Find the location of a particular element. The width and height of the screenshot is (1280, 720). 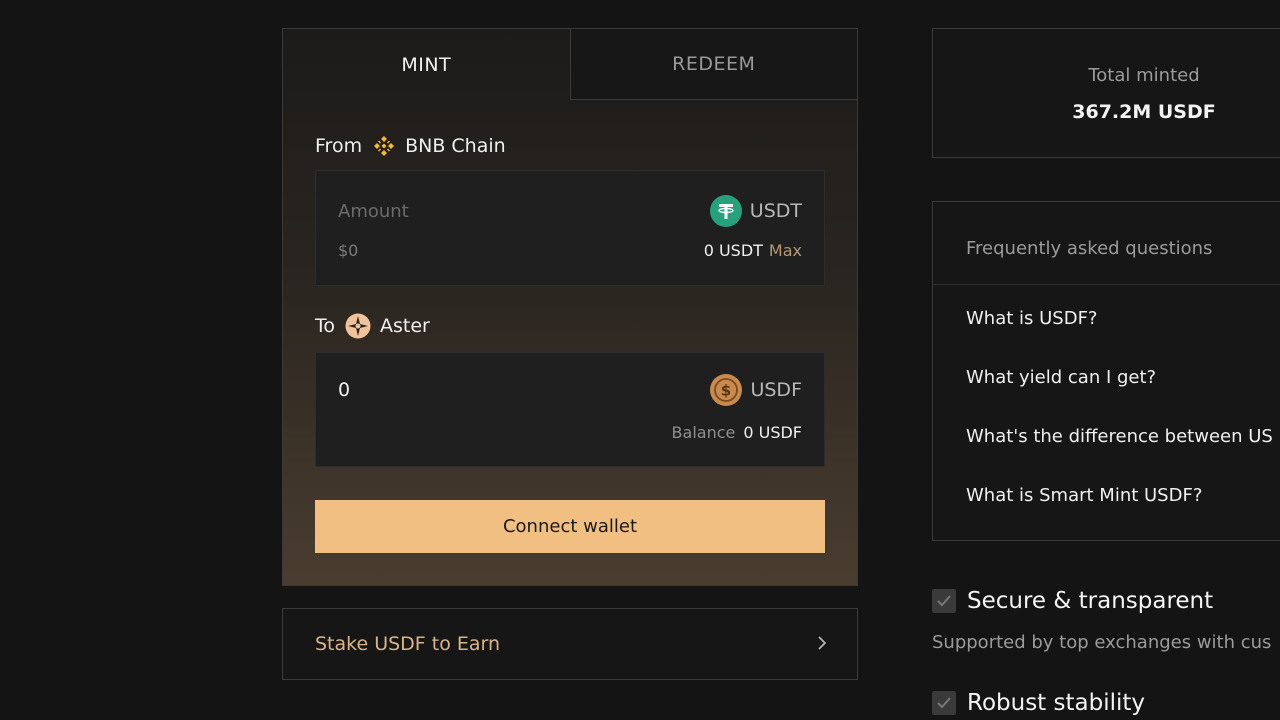

feature-description: Supported by top exchanges with cus is located at coordinates (1102, 642).